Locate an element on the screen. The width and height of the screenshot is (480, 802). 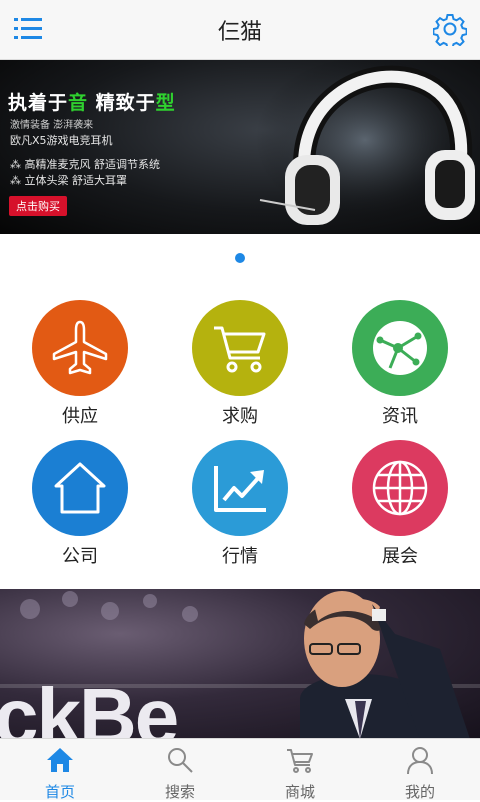
airplane-icon is located at coordinates (80, 348).